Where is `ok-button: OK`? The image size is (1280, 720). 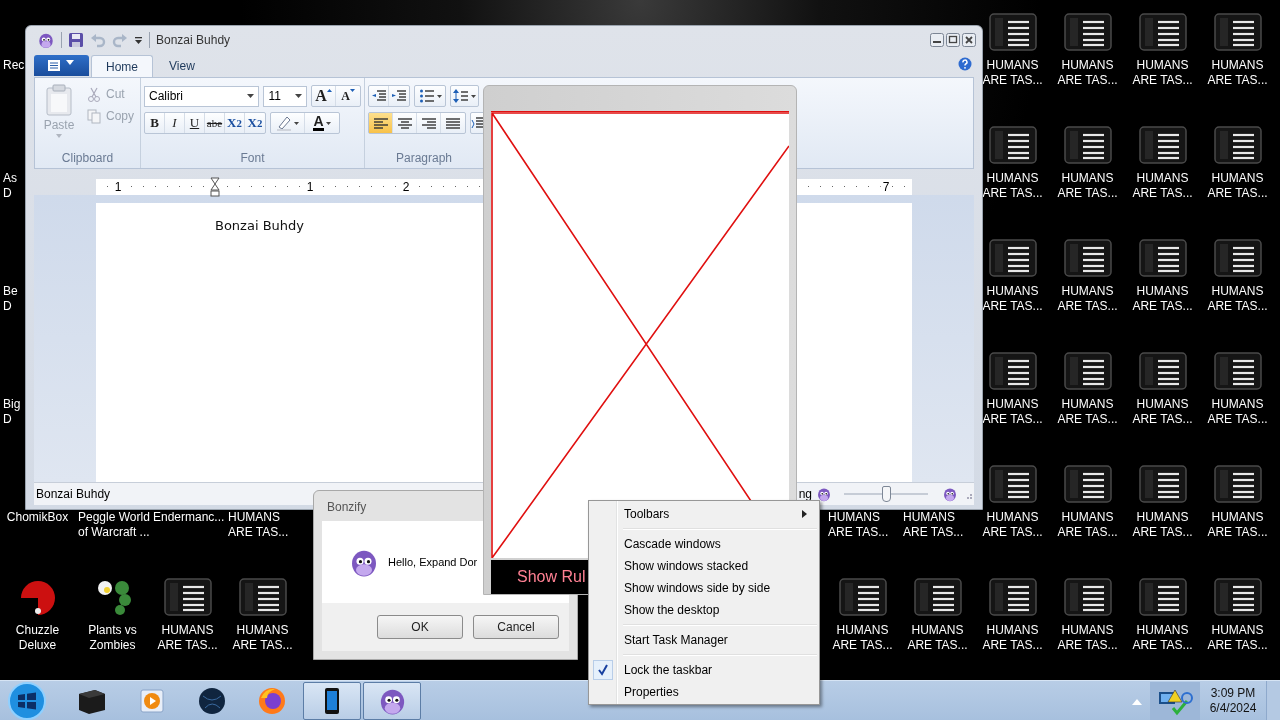
ok-button: OK is located at coordinates (420, 627).